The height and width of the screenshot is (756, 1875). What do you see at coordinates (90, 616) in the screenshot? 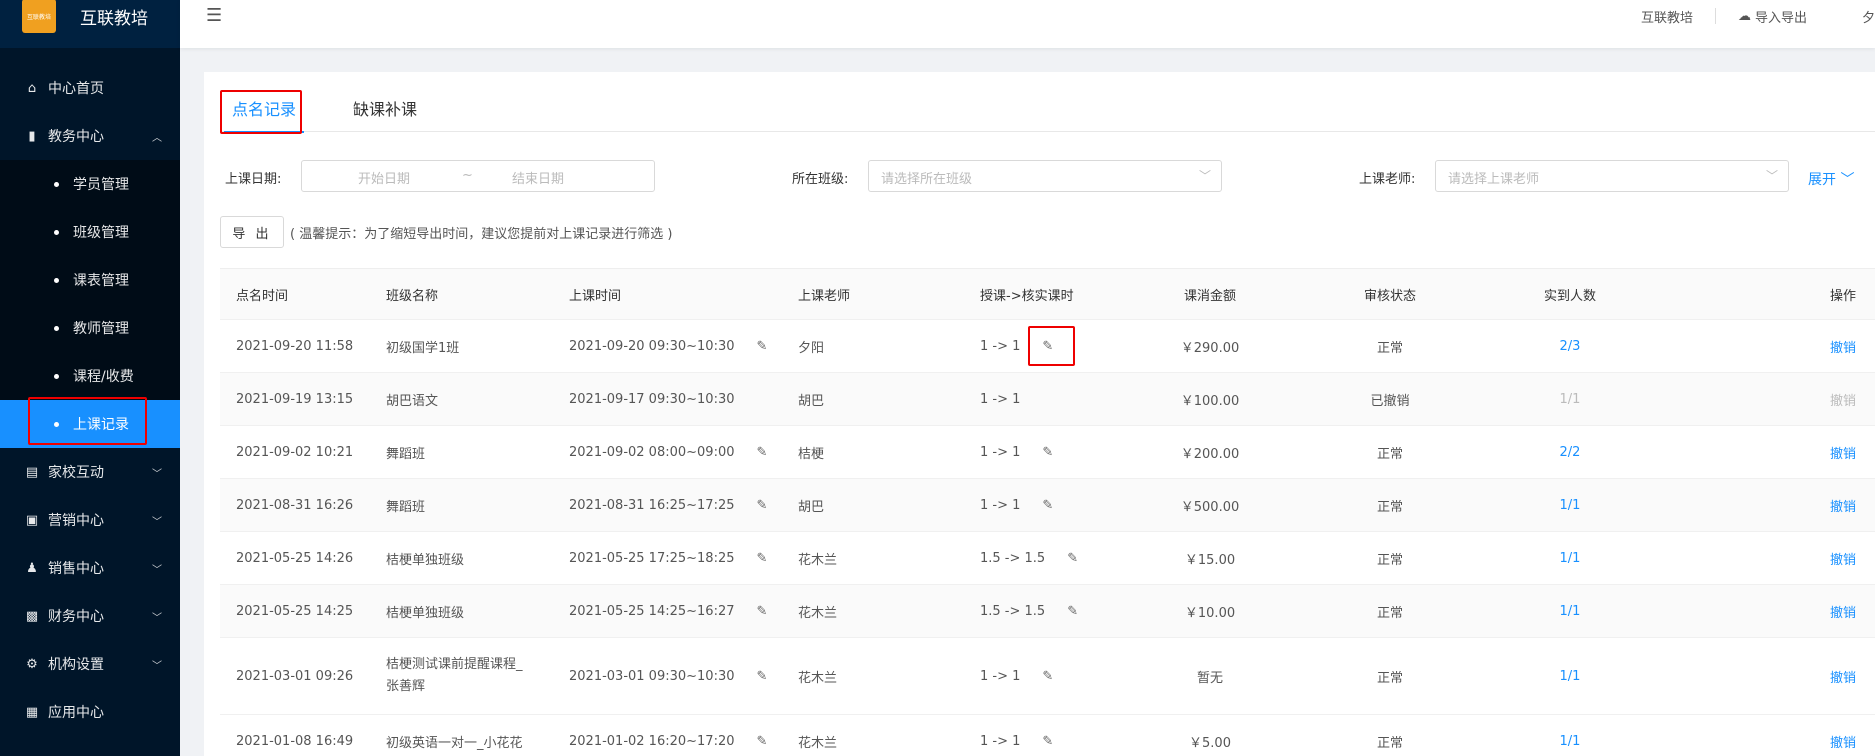
I see `sidebar-item-finance: ▩ 财务中心 ﹀` at bounding box center [90, 616].